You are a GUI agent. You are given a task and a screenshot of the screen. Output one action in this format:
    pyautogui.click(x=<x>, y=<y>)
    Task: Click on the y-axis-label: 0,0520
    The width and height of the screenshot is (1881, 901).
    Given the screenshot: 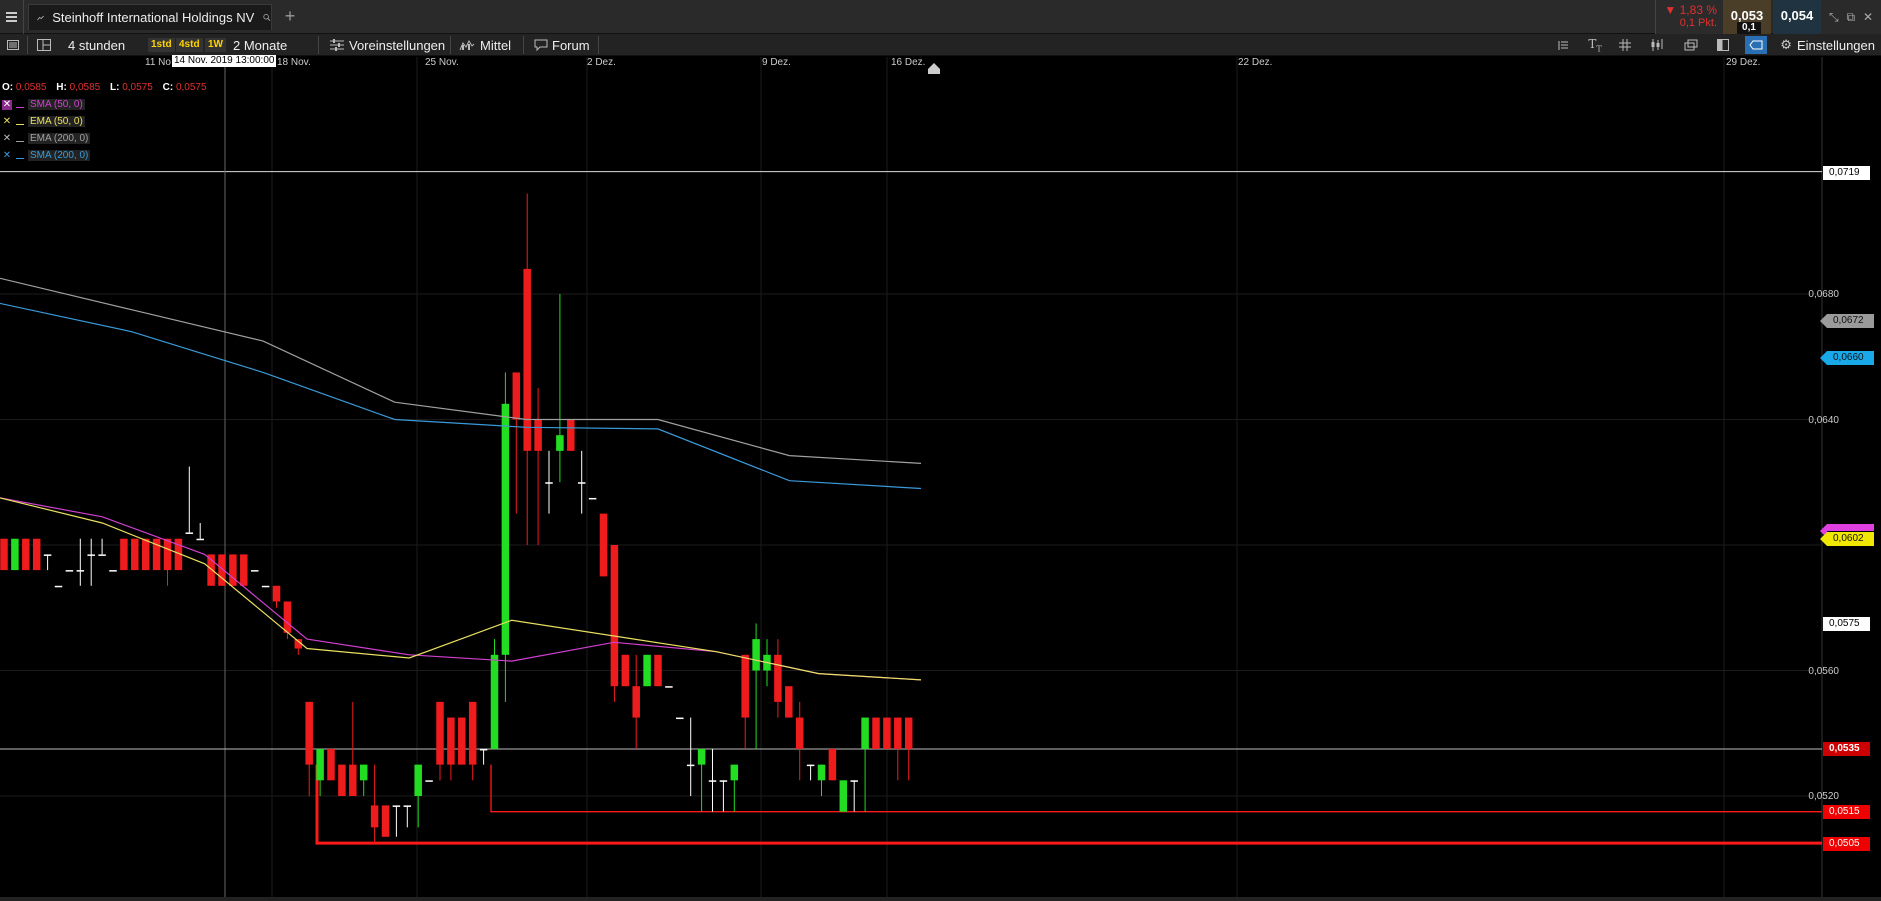 What is the action you would take?
    pyautogui.click(x=1823, y=796)
    